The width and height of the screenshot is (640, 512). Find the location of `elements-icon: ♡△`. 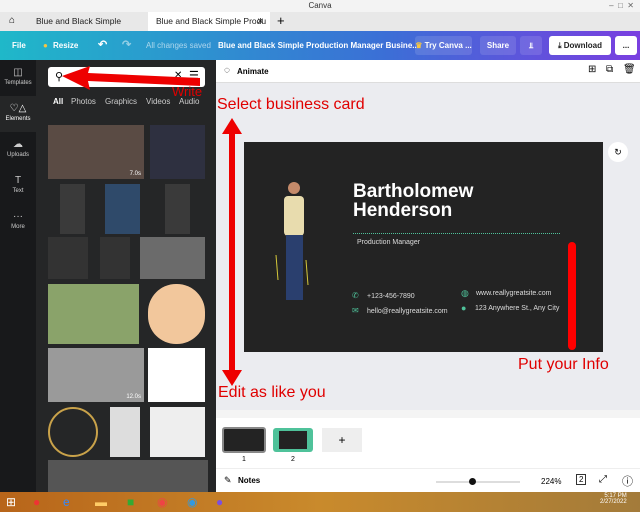

elements-icon: ♡△ is located at coordinates (18, 108).